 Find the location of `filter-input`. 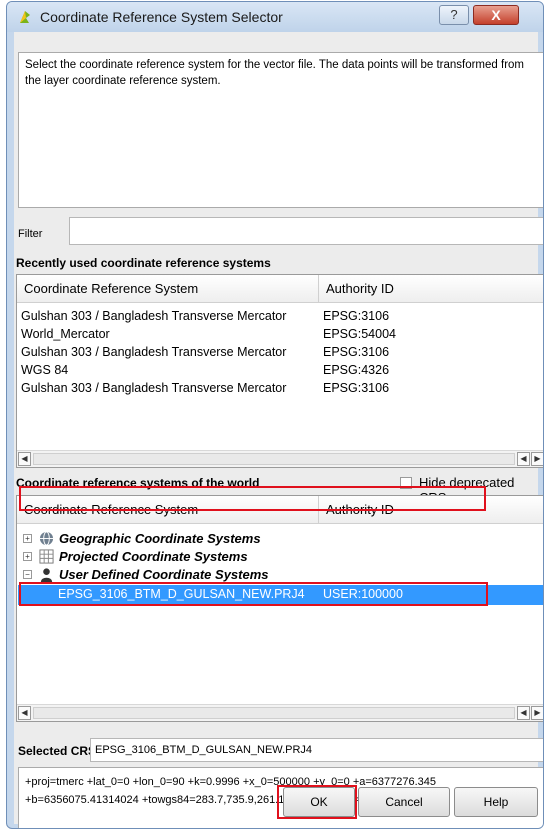

filter-input is located at coordinates (306, 231).